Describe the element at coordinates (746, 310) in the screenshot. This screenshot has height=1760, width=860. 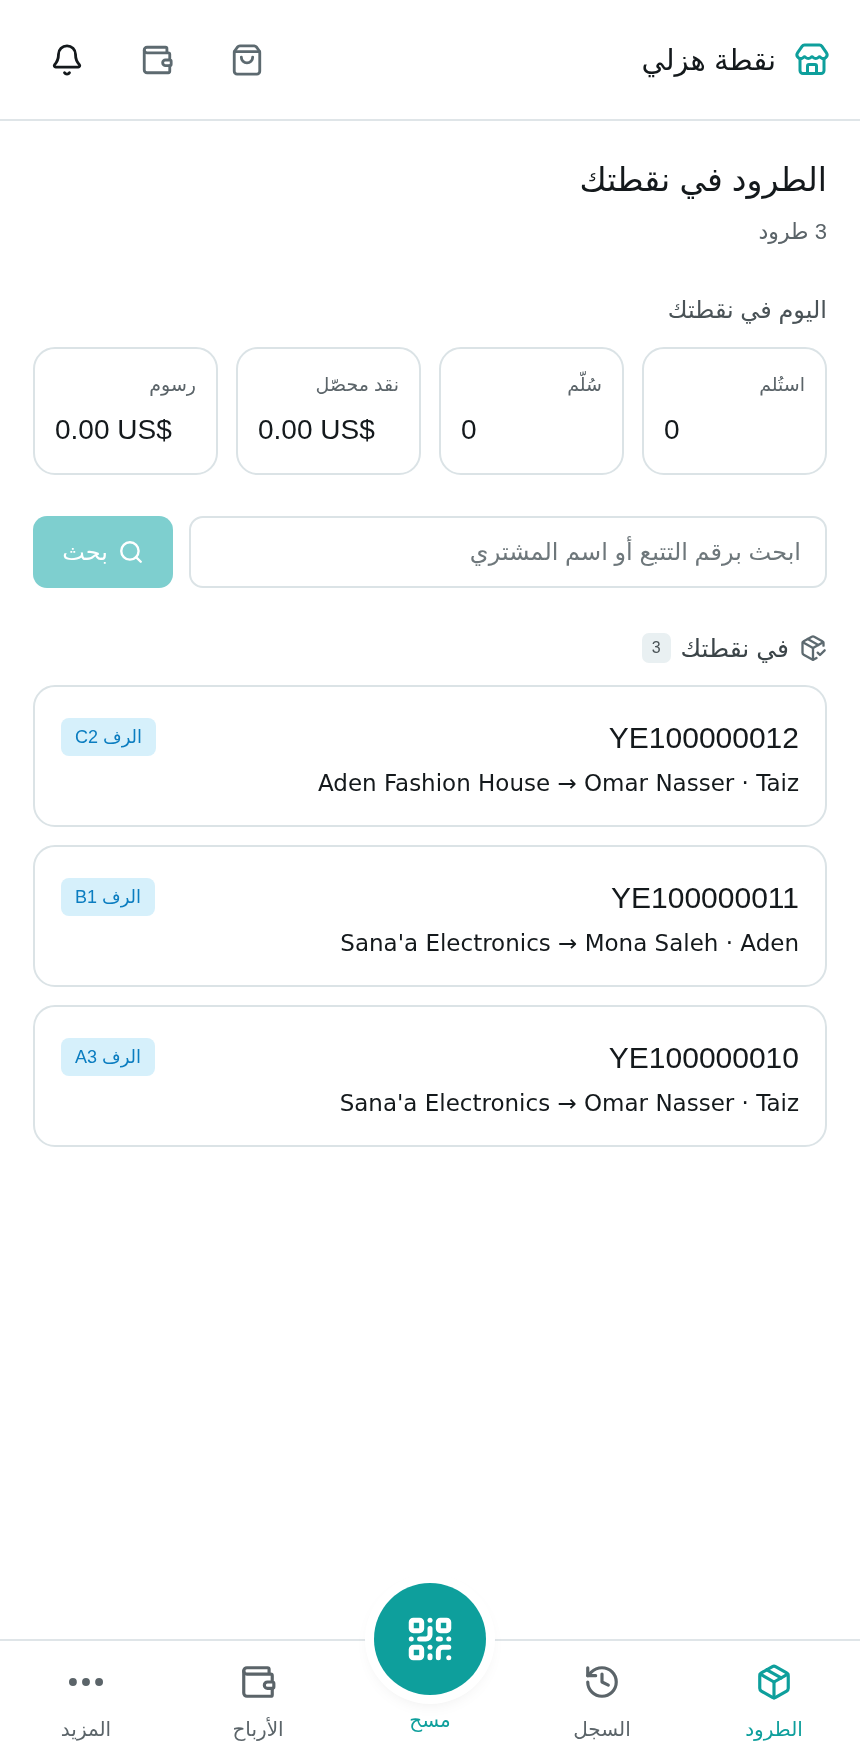
I see `section-heading: اليوم في نقطتك` at that location.